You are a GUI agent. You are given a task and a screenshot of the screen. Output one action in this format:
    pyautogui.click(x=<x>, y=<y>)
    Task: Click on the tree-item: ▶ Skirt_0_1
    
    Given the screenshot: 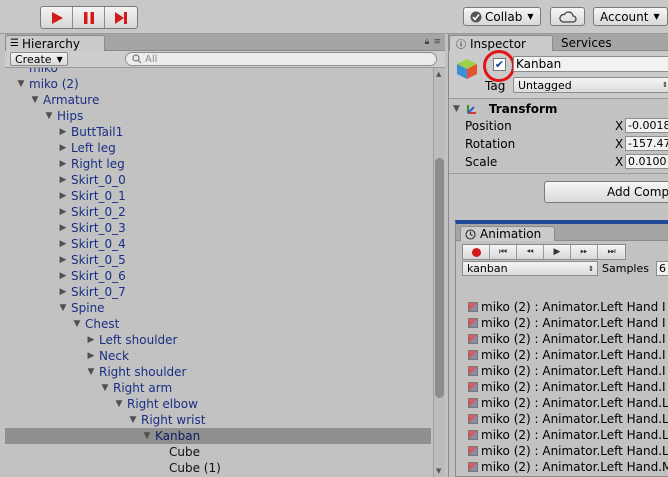 What is the action you would take?
    pyautogui.click(x=218, y=196)
    